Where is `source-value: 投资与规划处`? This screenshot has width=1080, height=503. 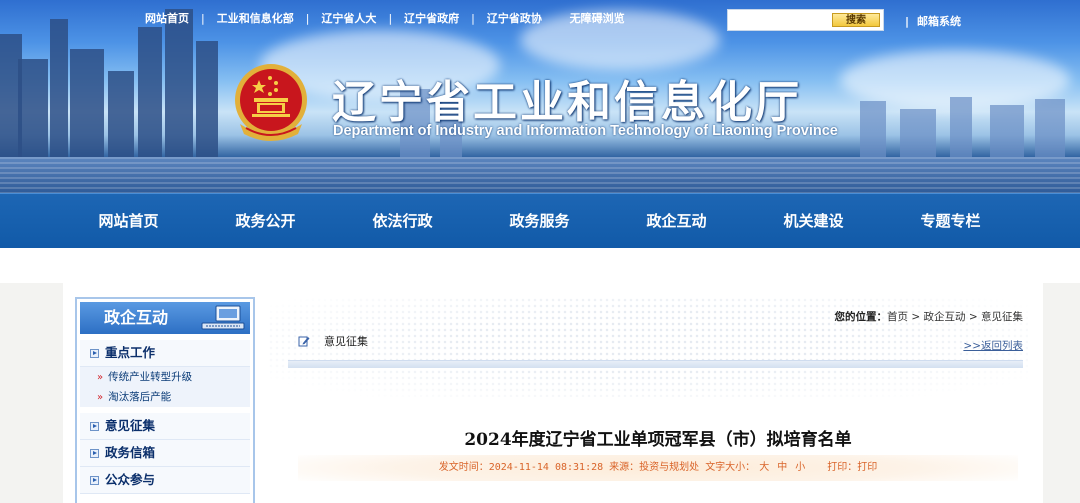
source-value: 投资与规划处 is located at coordinates (669, 467).